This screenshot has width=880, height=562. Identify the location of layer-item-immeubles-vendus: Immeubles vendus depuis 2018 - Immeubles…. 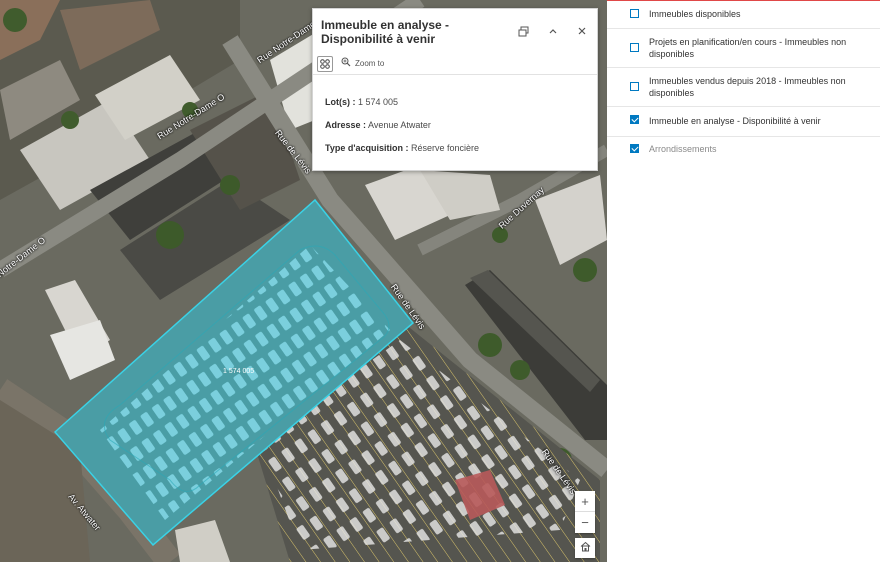
(743, 87).